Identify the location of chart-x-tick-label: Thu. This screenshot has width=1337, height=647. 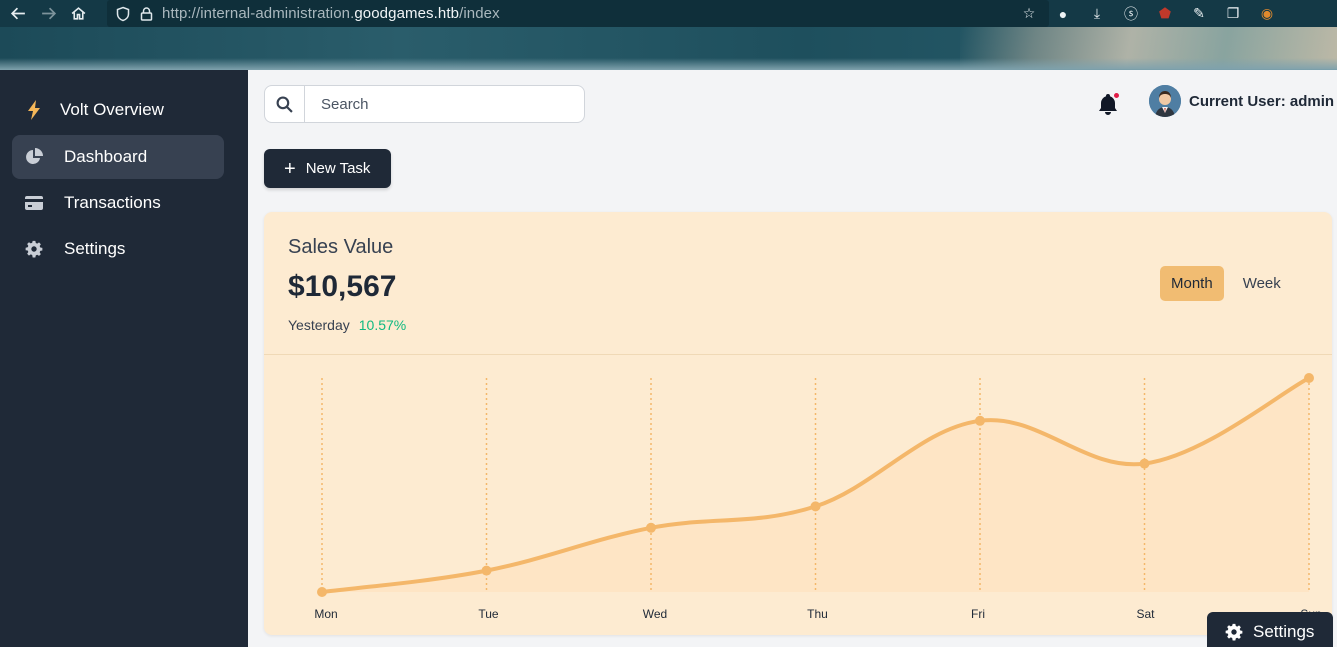
(817, 614).